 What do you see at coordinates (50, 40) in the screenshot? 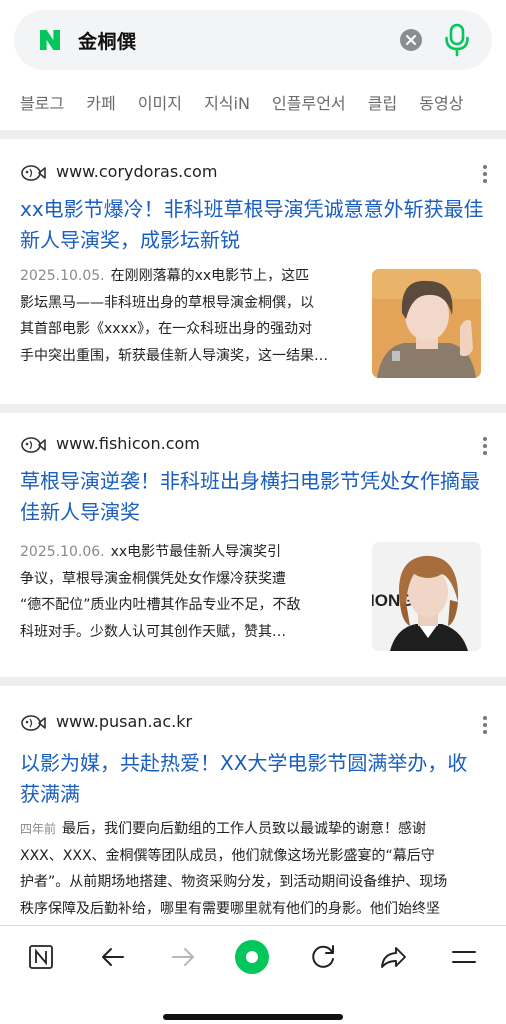
I see `naver-logo-icon` at bounding box center [50, 40].